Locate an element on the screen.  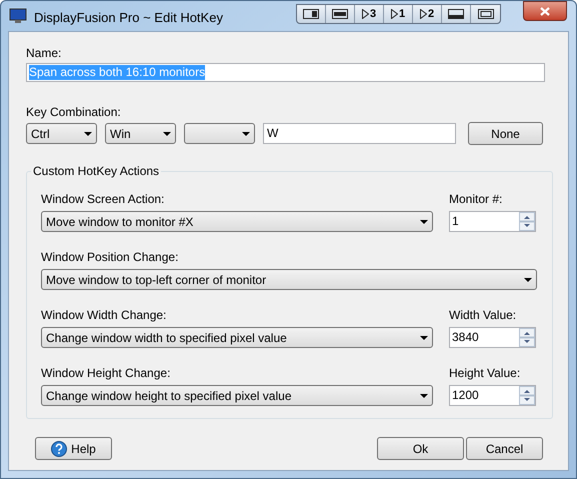
number-field: 1200 is located at coordinates (492, 395).